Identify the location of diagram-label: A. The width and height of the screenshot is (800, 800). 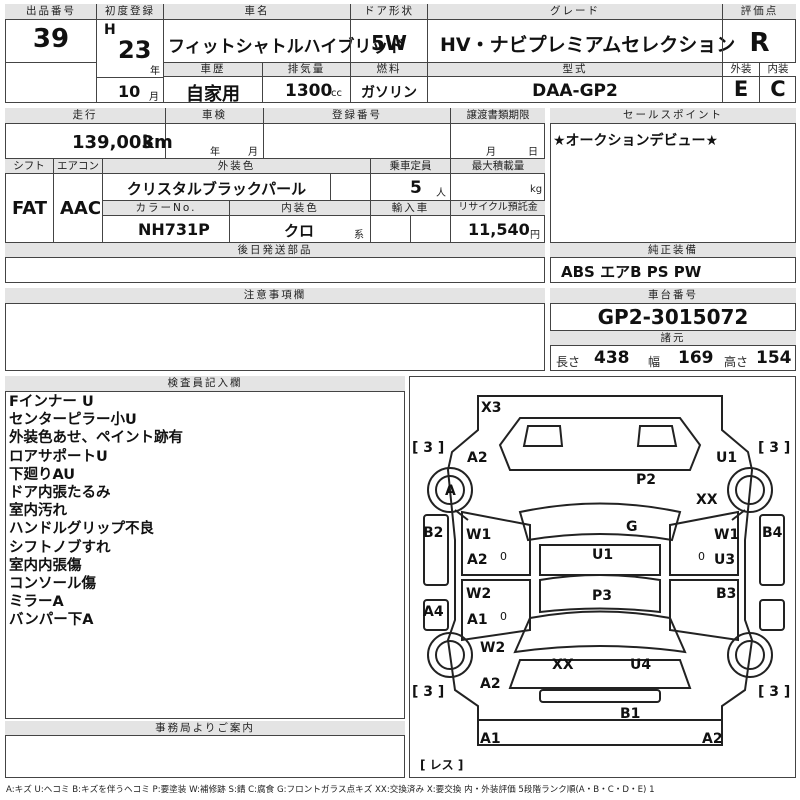
(450, 491).